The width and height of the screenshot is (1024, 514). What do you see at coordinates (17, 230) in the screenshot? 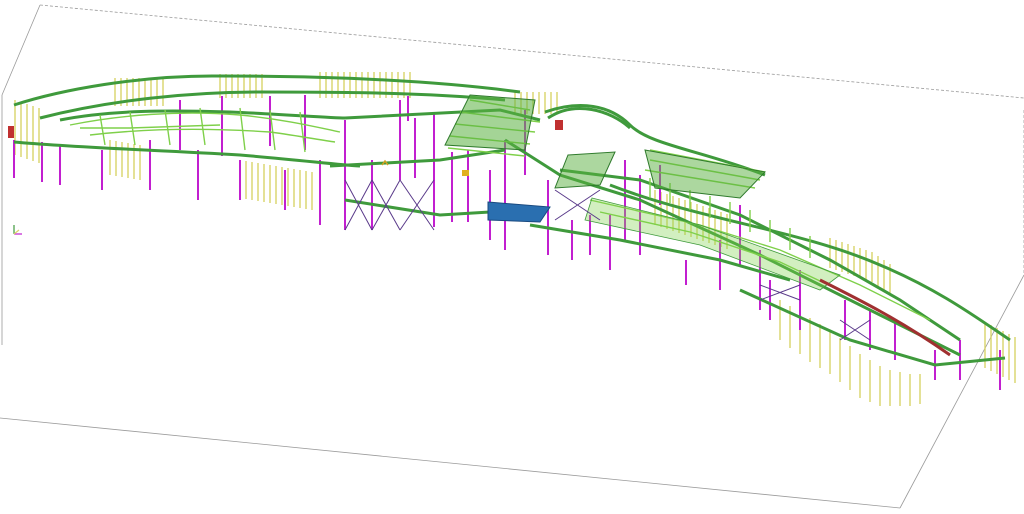
I see `axis-triad-icon` at bounding box center [17, 230].